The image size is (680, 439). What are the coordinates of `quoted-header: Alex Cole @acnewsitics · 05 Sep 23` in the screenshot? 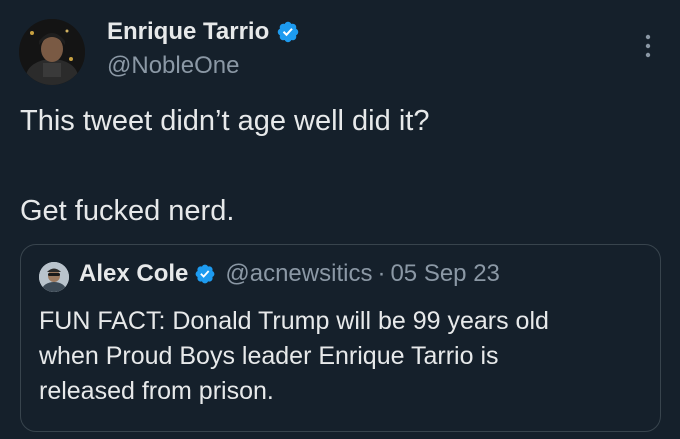 It's located at (289, 274).